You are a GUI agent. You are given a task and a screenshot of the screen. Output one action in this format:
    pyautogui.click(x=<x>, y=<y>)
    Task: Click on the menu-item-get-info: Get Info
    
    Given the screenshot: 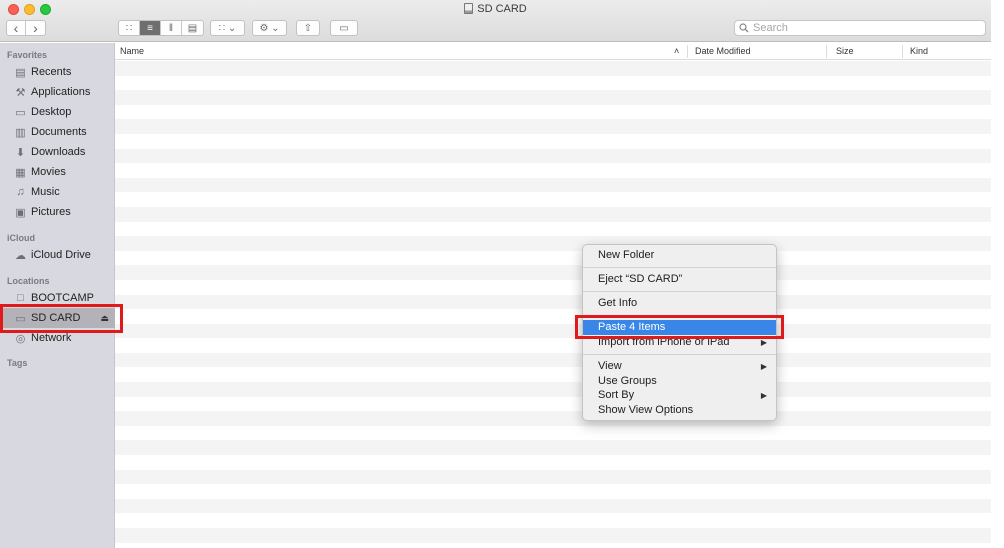 What is the action you would take?
    pyautogui.click(x=679, y=303)
    